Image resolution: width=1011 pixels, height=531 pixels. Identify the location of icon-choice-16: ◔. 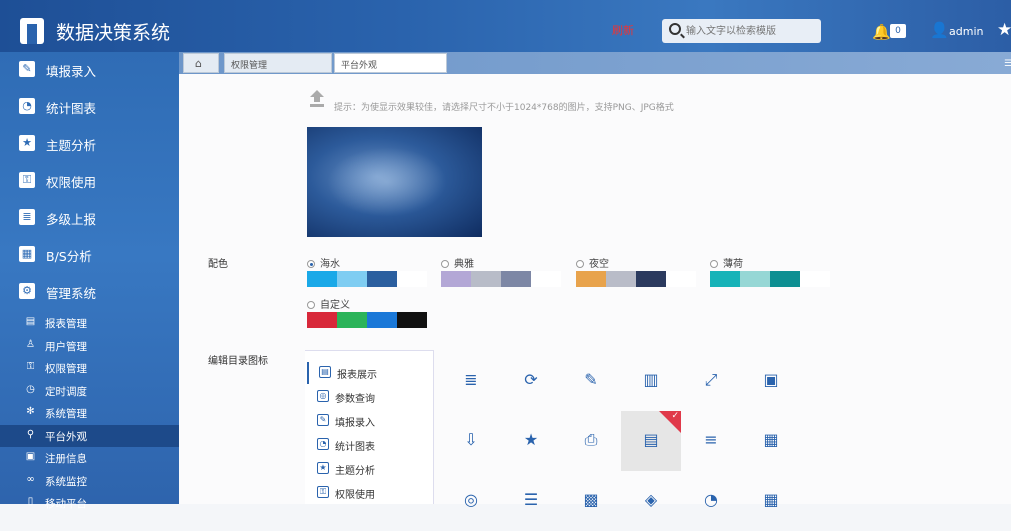
(711, 501).